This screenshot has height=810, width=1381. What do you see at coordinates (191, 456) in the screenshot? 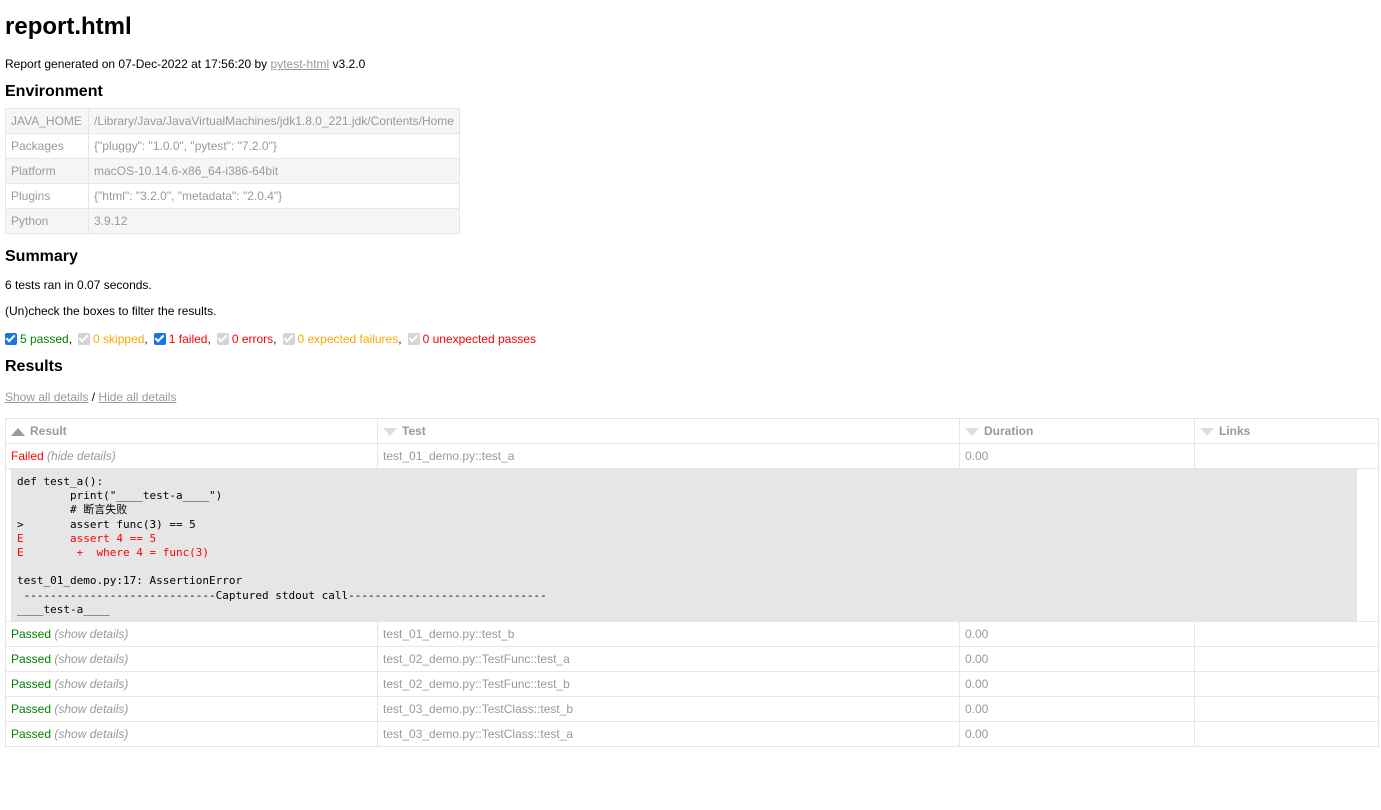
I see `result-cell: Failed (hide details)` at bounding box center [191, 456].